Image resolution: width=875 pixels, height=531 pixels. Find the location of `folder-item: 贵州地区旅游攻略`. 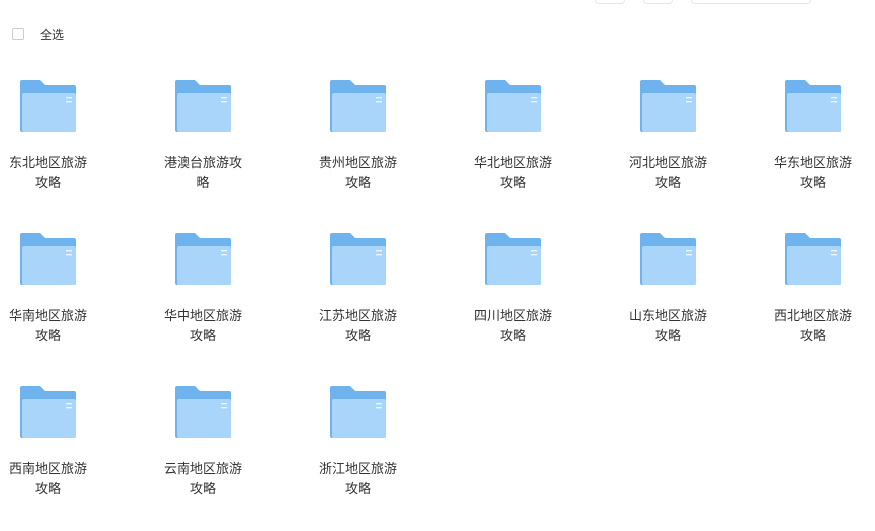

folder-item: 贵州地区旅游攻略 is located at coordinates (358, 132).